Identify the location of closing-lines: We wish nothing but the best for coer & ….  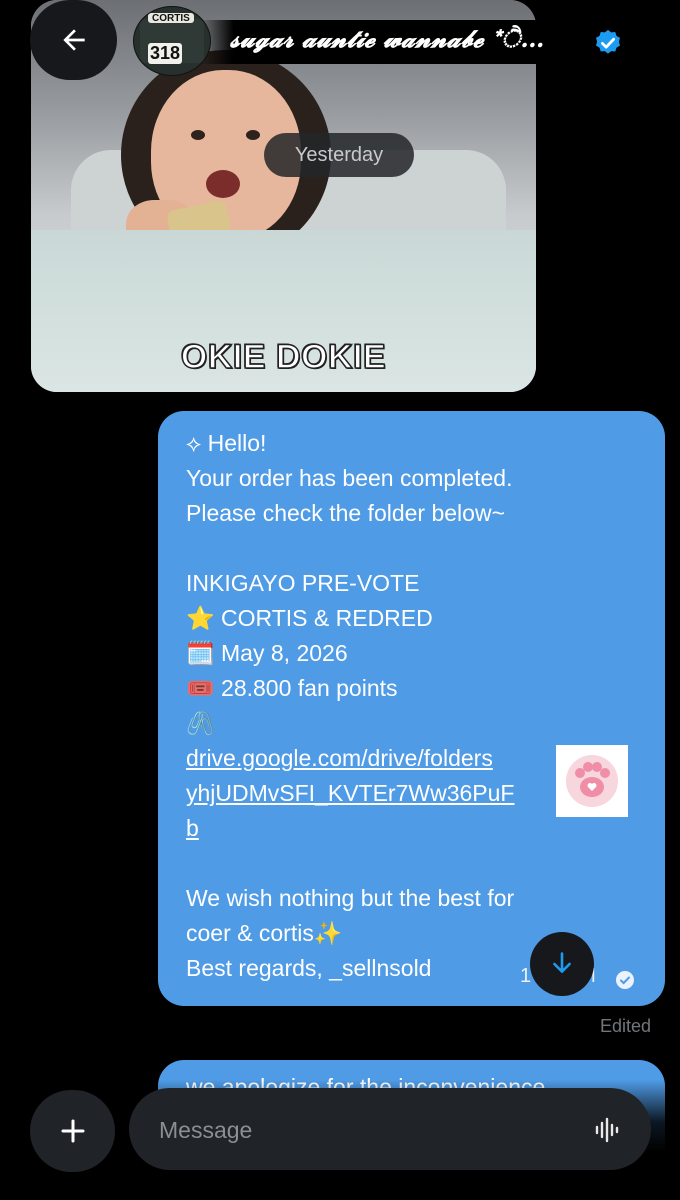
(350, 933).